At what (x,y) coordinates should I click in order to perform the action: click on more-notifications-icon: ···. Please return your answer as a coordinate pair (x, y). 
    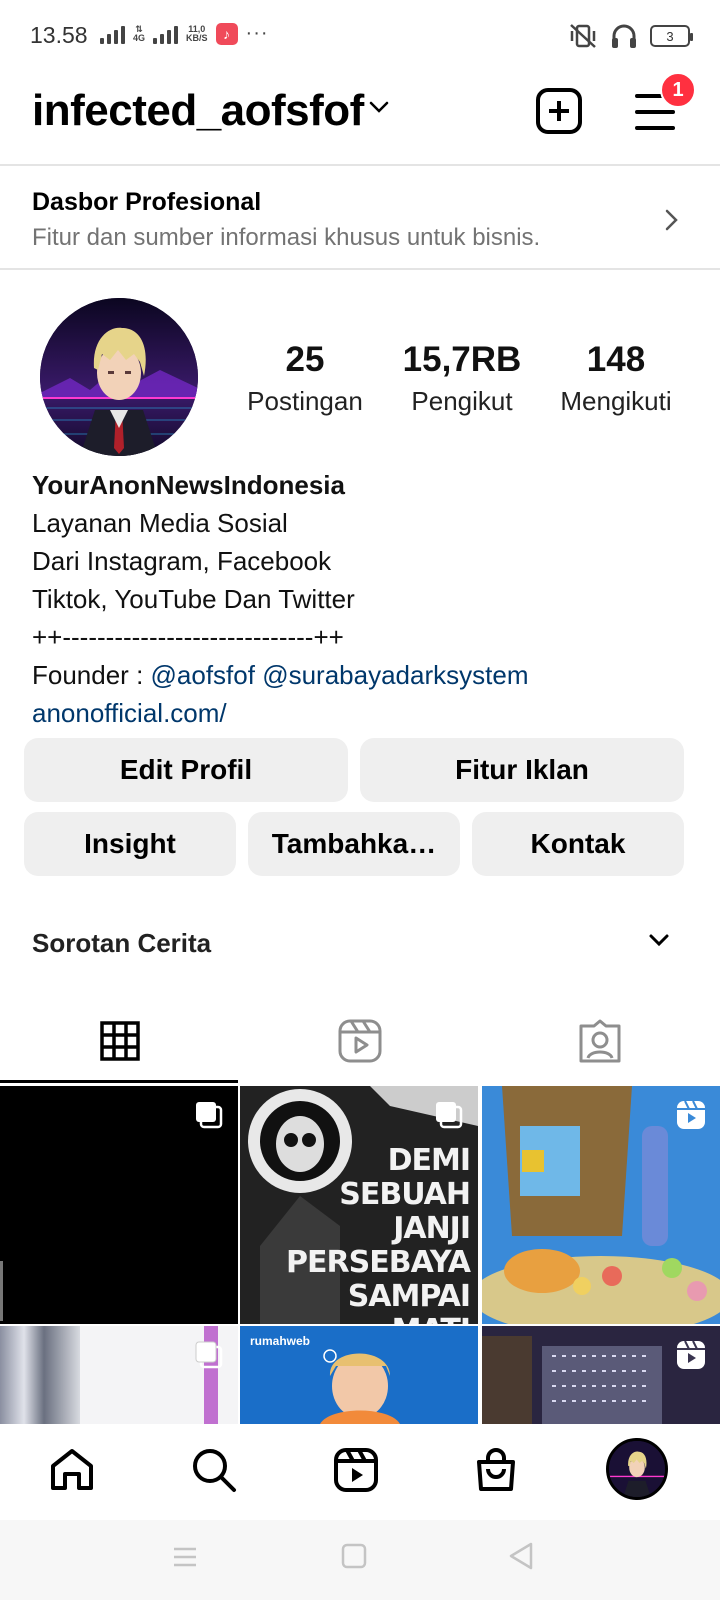
    Looking at the image, I should click on (257, 33).